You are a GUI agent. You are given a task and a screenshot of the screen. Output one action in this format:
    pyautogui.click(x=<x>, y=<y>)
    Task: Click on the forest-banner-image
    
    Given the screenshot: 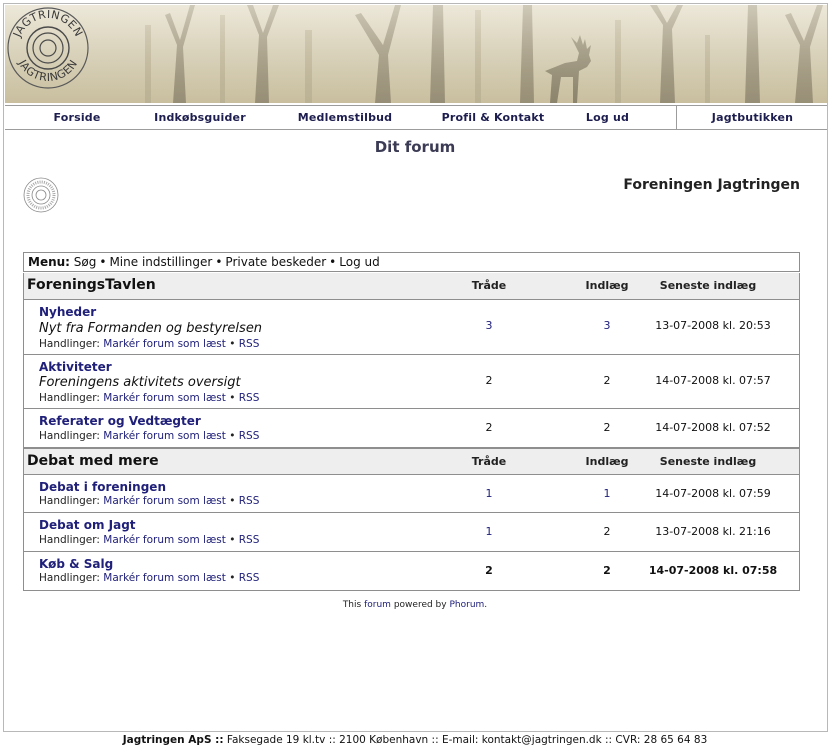 What is the action you would take?
    pyautogui.click(x=416, y=54)
    